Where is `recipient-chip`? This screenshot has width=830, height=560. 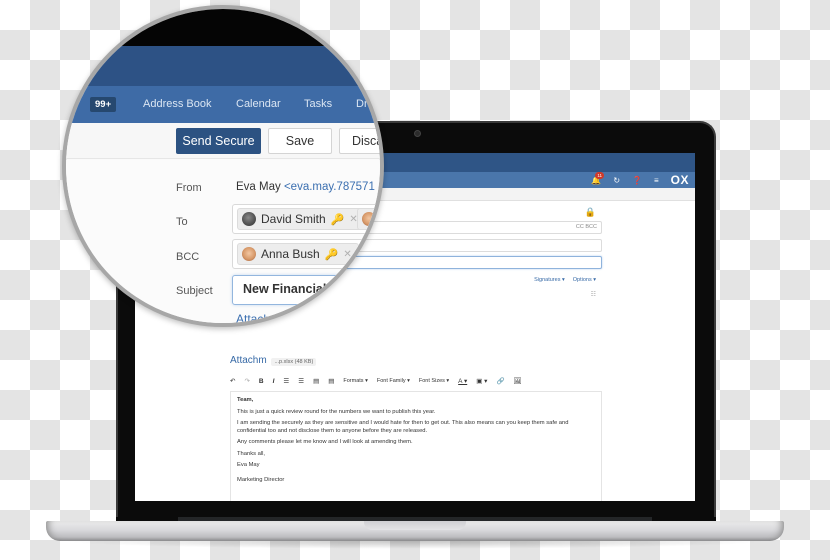 recipient-chip is located at coordinates (368, 219).